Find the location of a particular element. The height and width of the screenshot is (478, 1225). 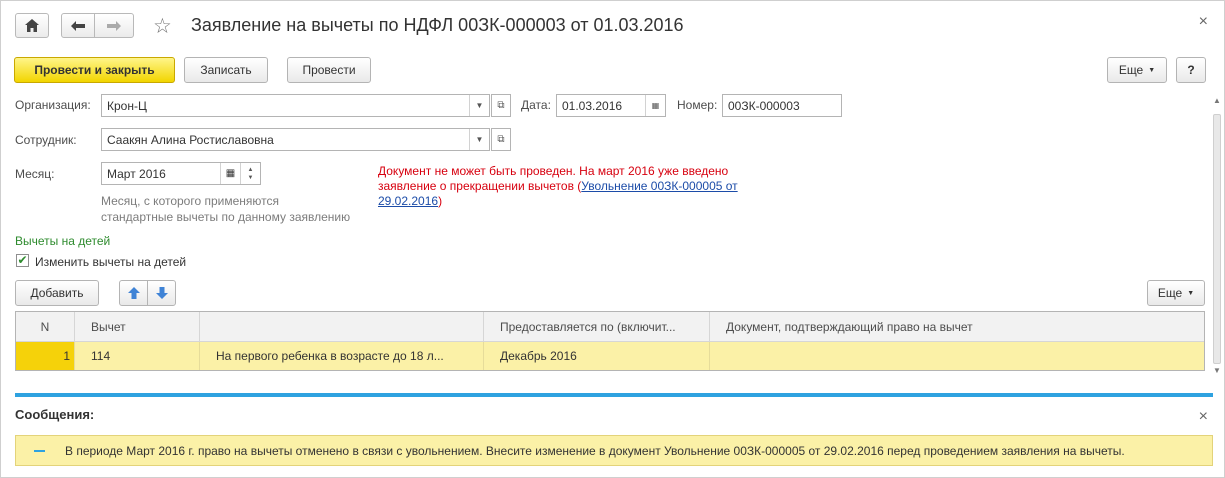

stepper-up-icon: ▲ is located at coordinates (251, 170).